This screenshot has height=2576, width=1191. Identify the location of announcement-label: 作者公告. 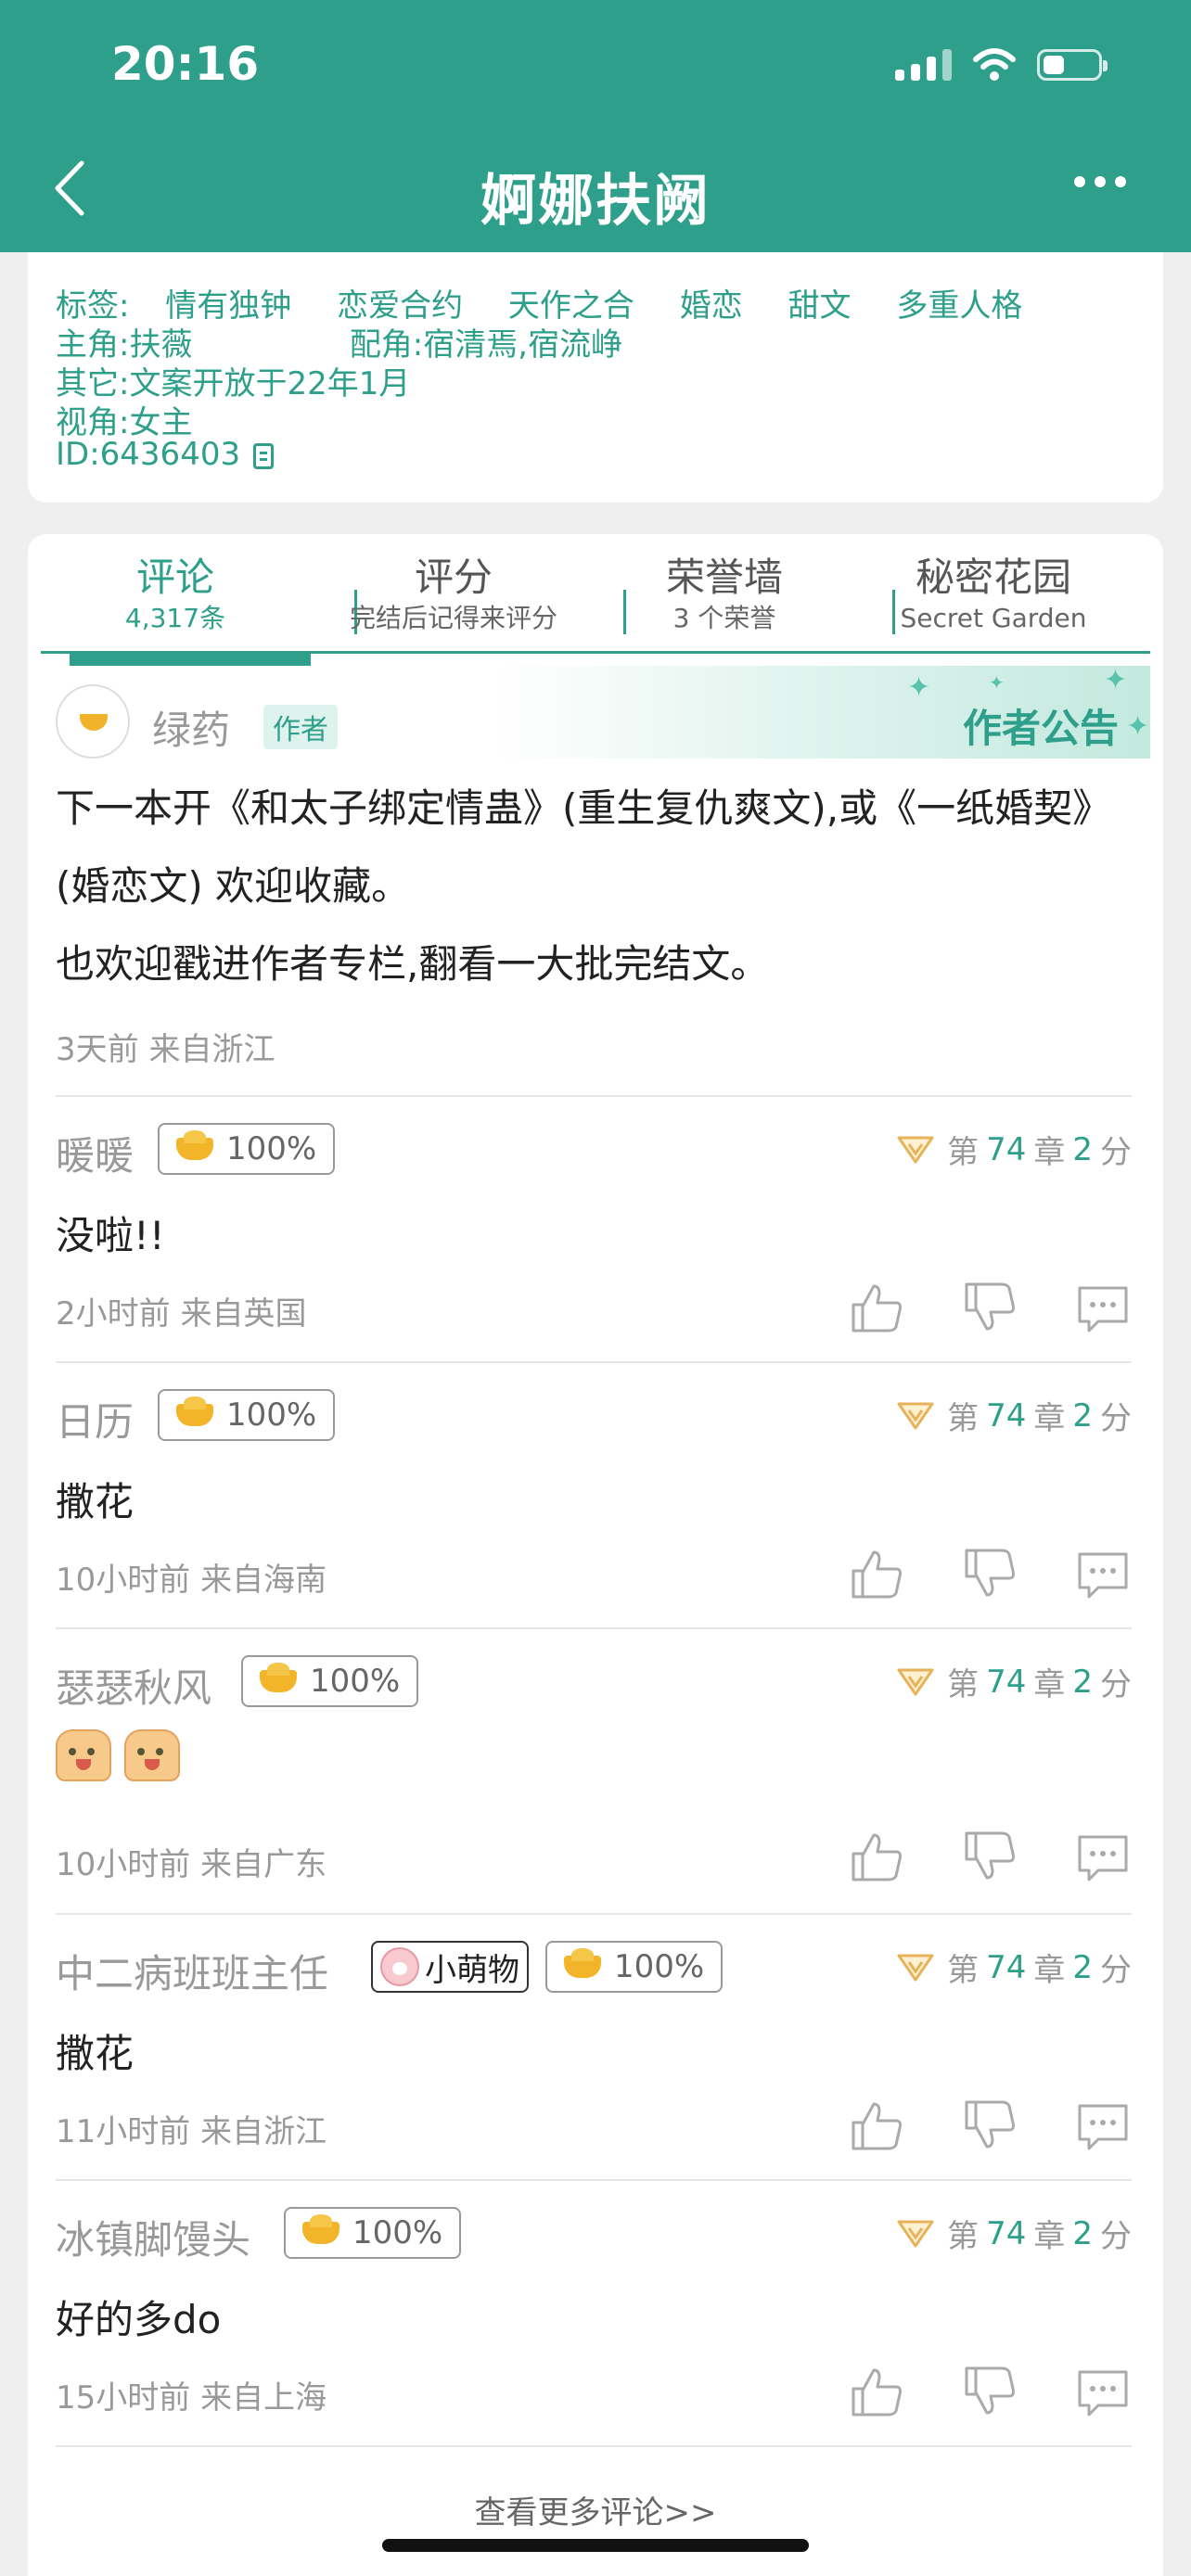
(1040, 729).